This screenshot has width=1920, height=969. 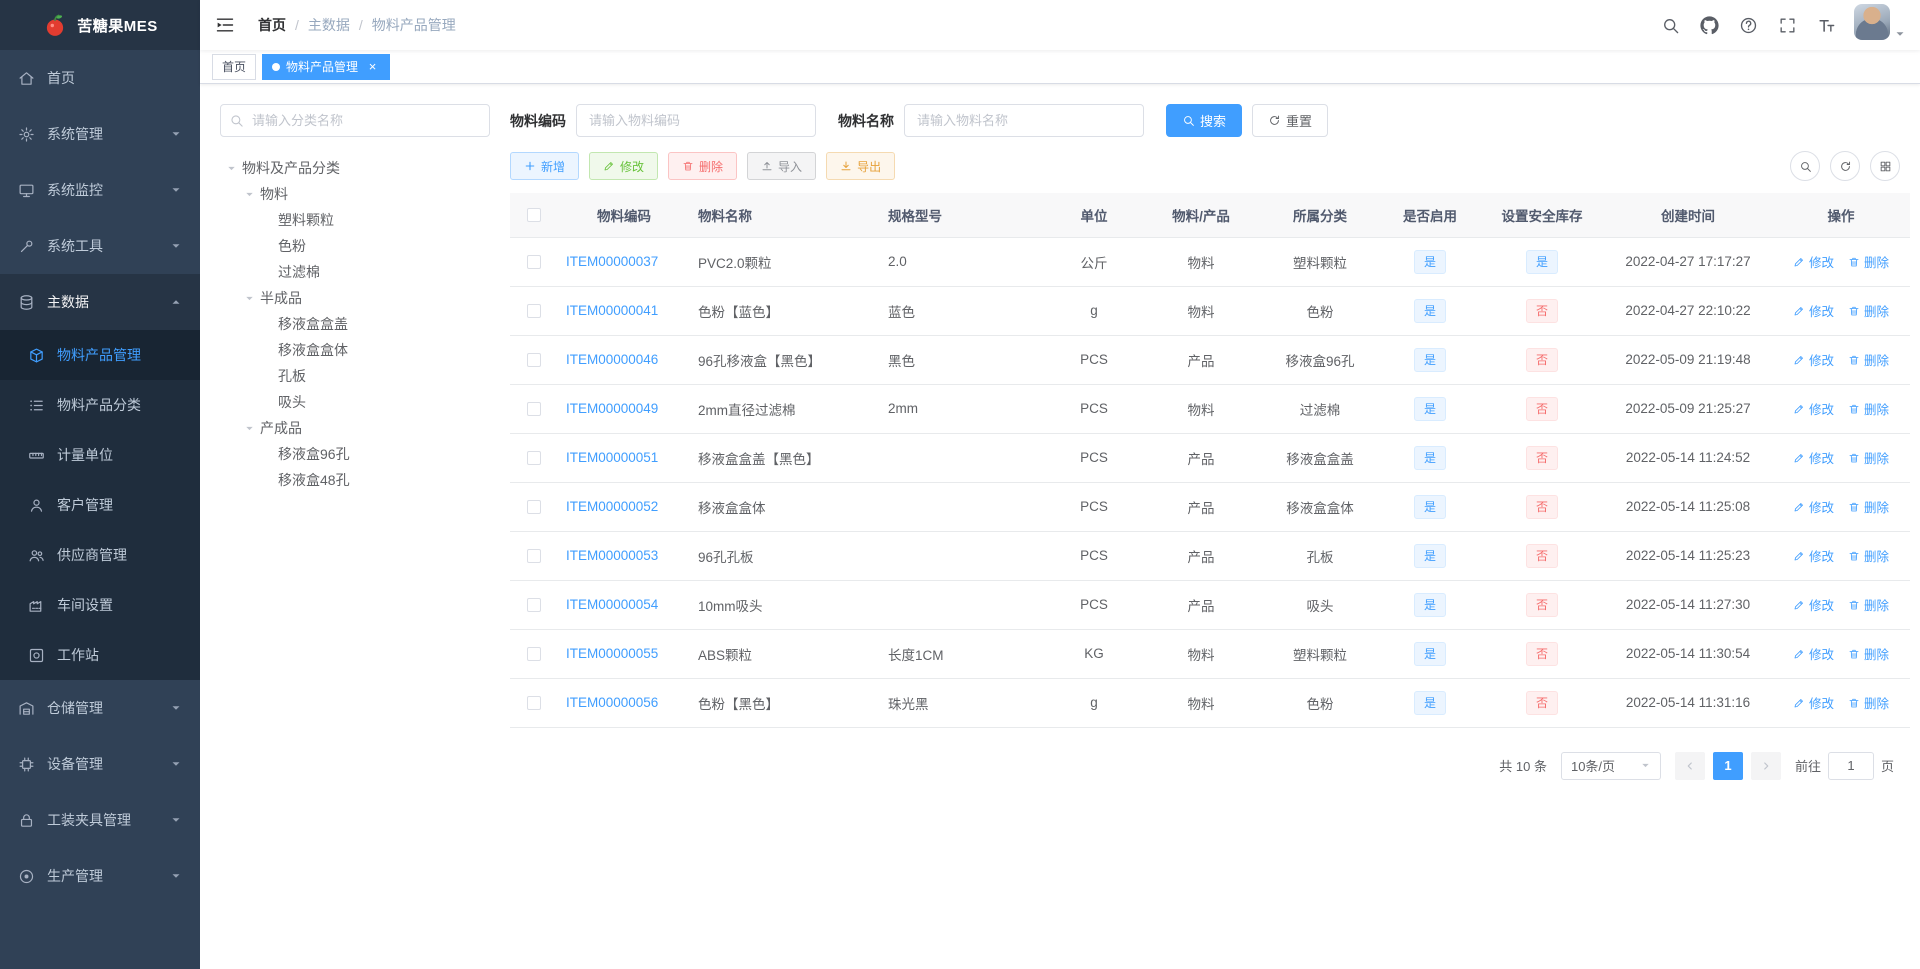 I want to click on material-name-input, so click(x=1024, y=120).